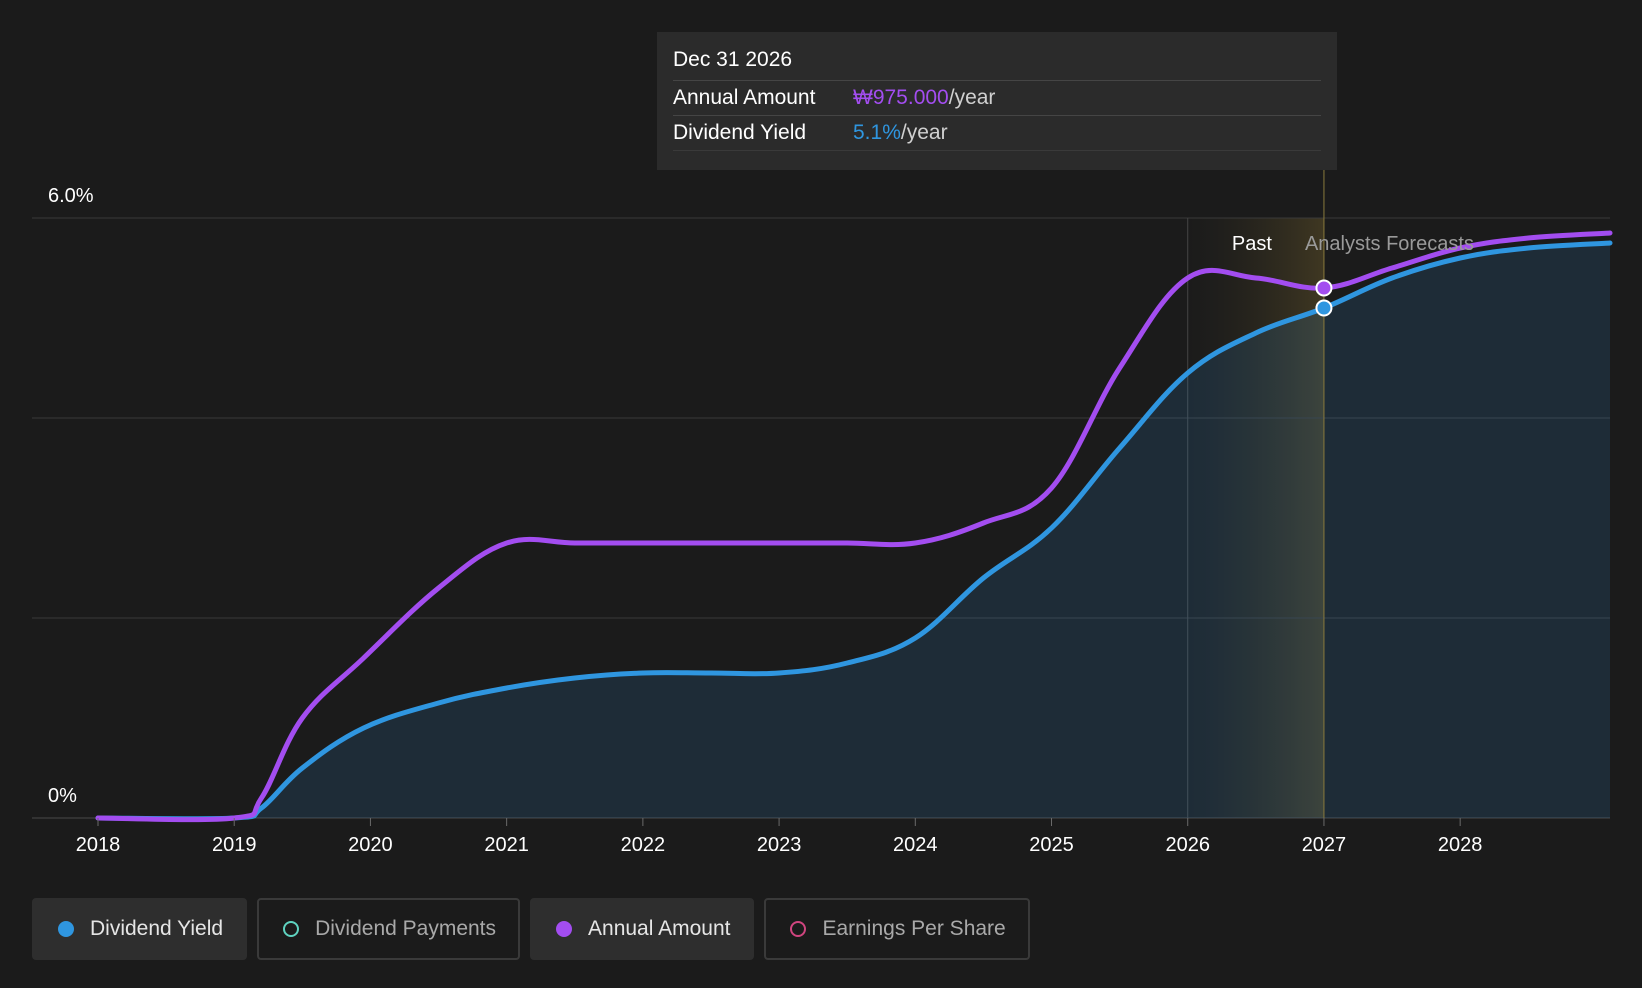 Image resolution: width=1642 pixels, height=988 pixels. Describe the element at coordinates (1324, 288) in the screenshot. I see `annual-amount-marker` at that location.